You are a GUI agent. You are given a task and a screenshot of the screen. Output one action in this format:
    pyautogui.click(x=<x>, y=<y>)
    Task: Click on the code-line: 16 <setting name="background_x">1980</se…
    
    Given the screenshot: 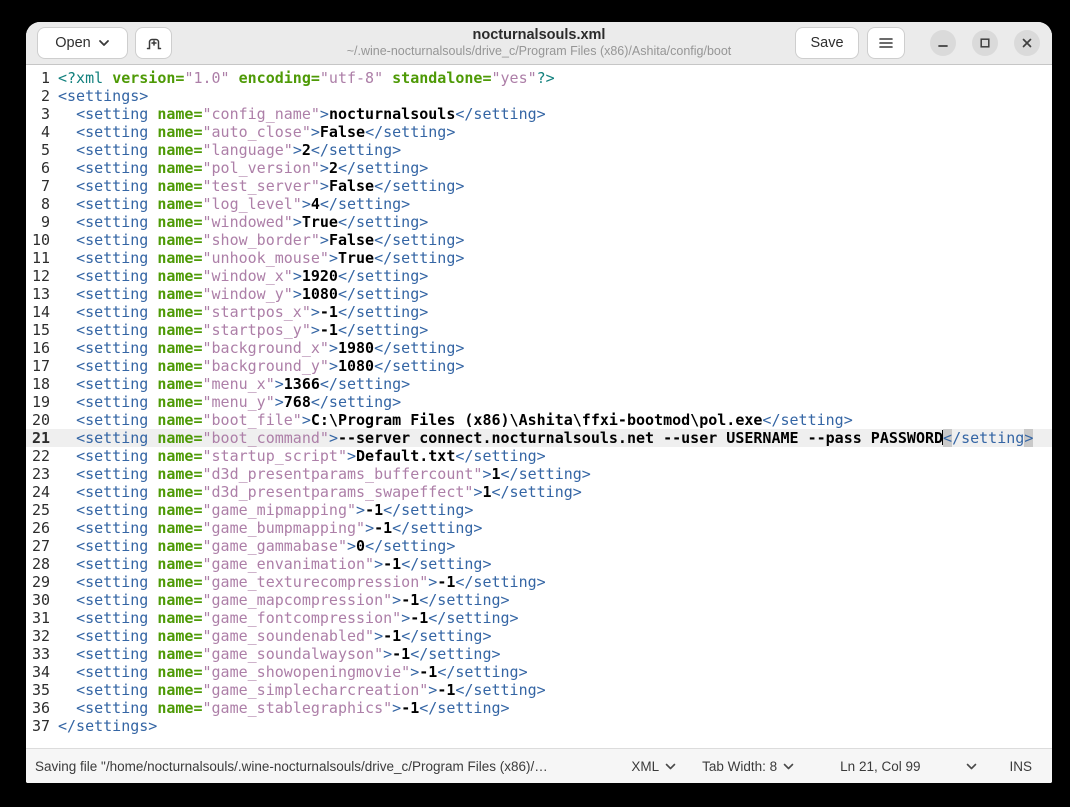 What is the action you would take?
    pyautogui.click(x=539, y=348)
    